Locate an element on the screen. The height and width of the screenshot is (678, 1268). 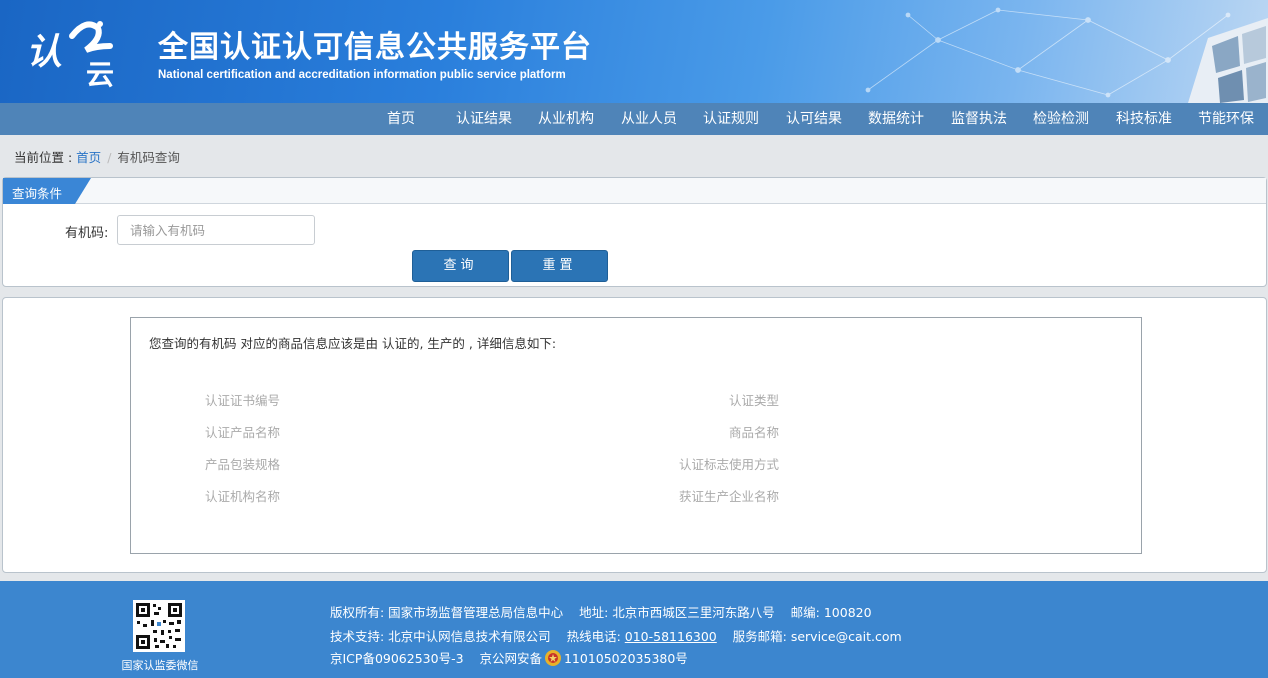
hotline-link: 010-58116300 is located at coordinates (671, 636).